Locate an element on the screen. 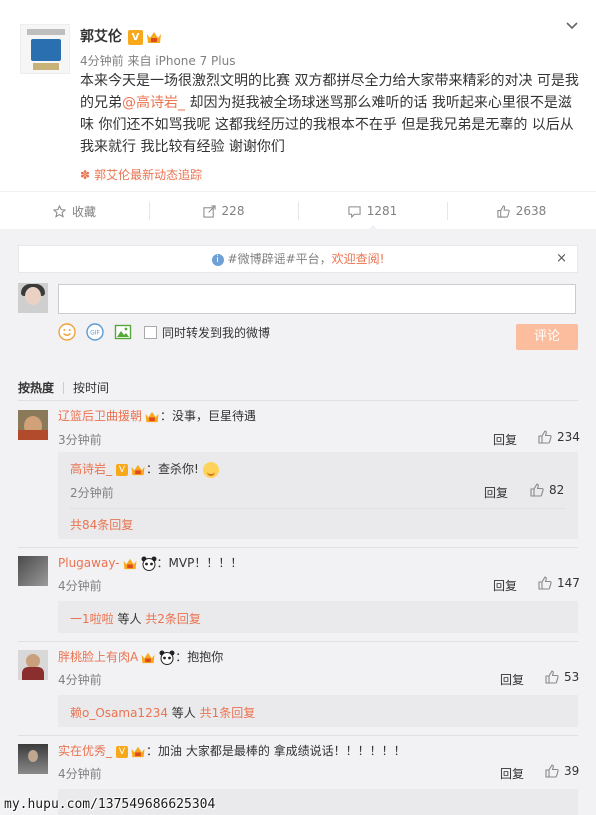 This screenshot has width=596, height=815. favorite-label: 收藏 is located at coordinates (83, 211).